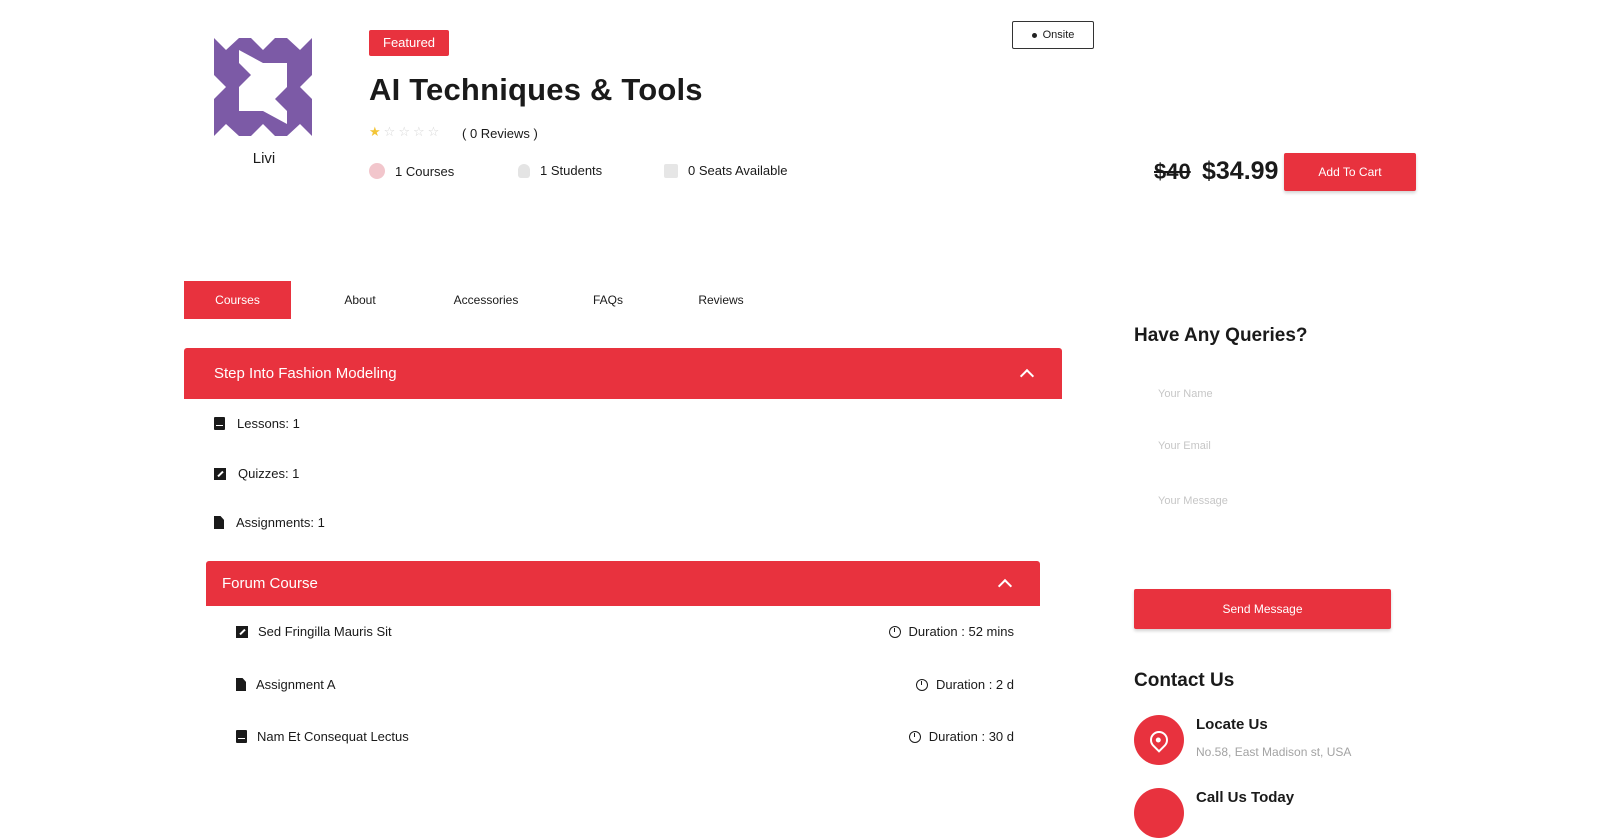 This screenshot has height=838, width=1600. What do you see at coordinates (1262, 394) in the screenshot?
I see `name-input` at bounding box center [1262, 394].